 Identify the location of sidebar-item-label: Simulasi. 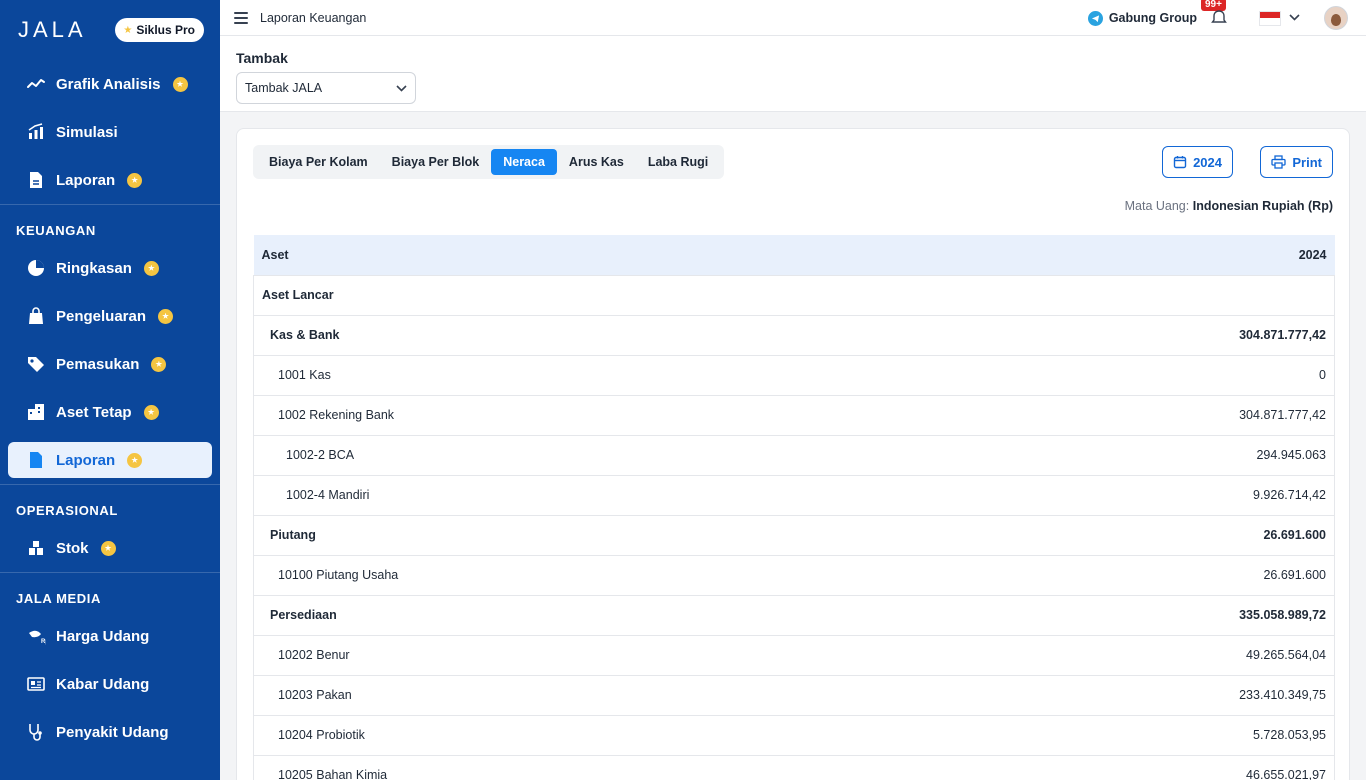
(87, 132).